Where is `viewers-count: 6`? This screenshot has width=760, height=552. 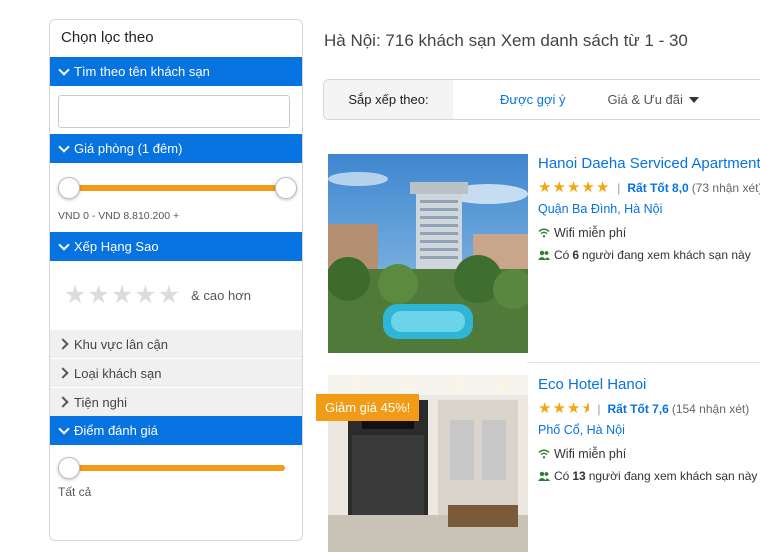
viewers-count: 6 is located at coordinates (576, 255).